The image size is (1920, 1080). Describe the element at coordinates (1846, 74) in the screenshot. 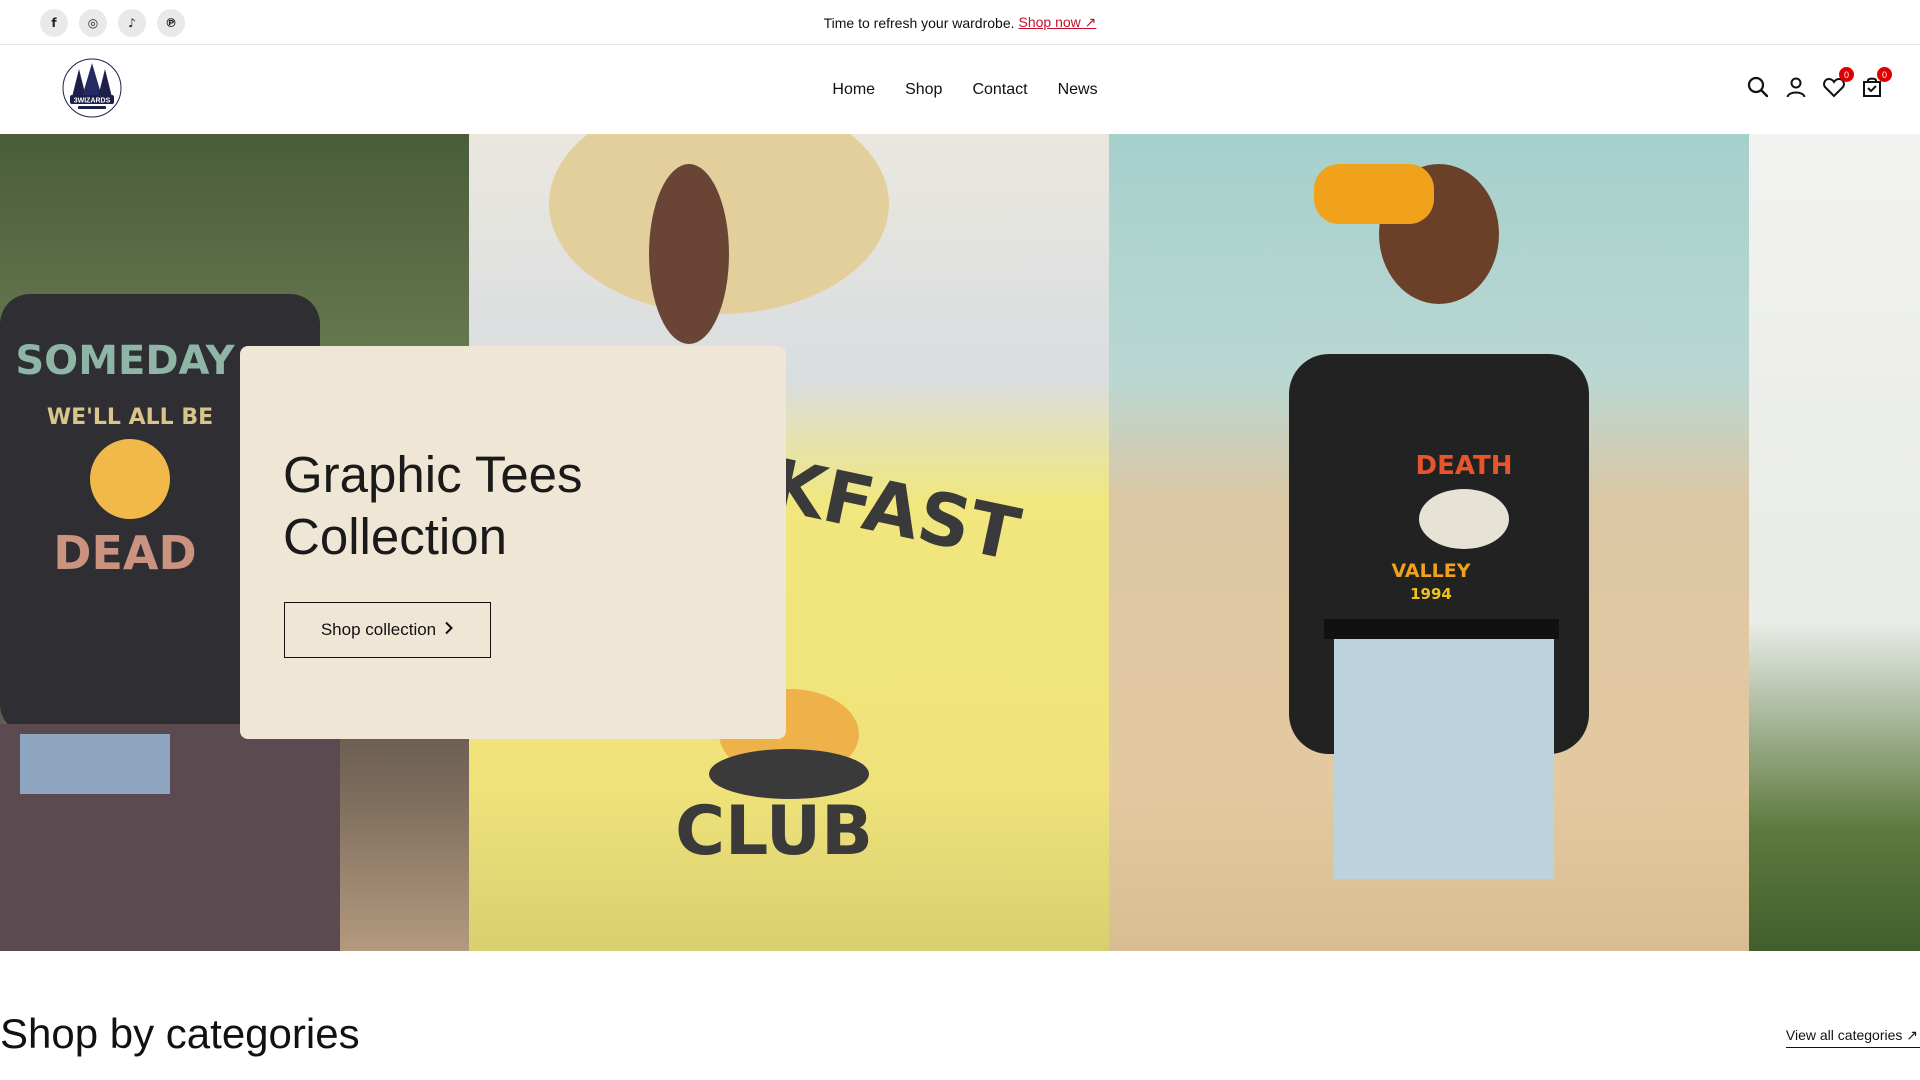

I see `wishlist-count-badge: 0` at that location.